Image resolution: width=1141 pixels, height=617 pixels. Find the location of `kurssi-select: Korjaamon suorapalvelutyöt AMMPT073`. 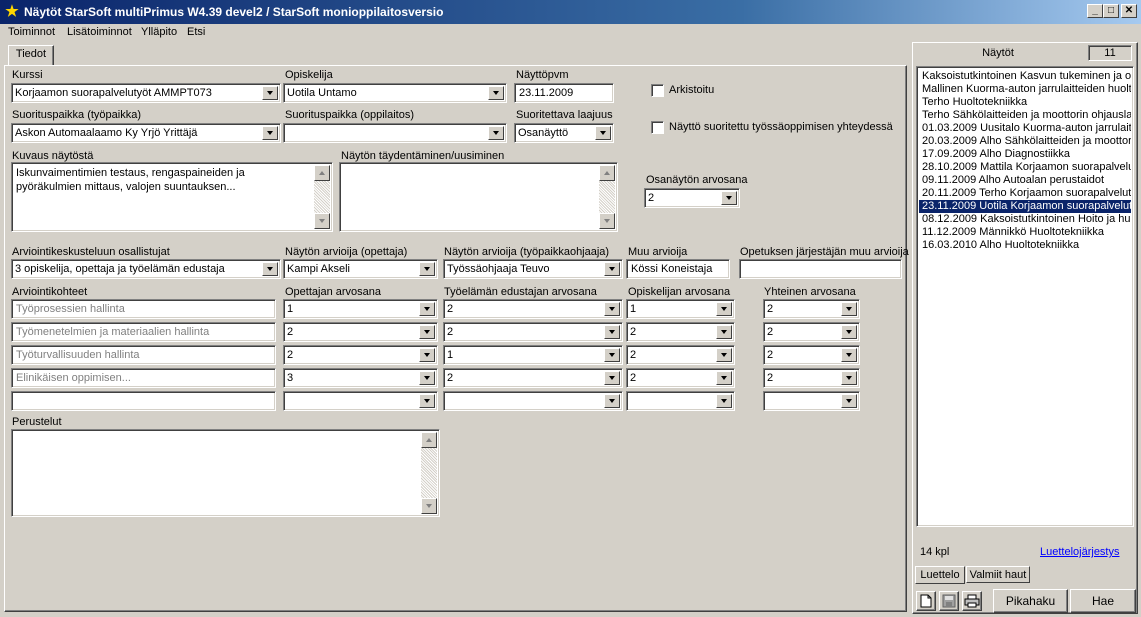

kurssi-select: Korjaamon suorapalvelutyöt AMMPT073 is located at coordinates (146, 93).